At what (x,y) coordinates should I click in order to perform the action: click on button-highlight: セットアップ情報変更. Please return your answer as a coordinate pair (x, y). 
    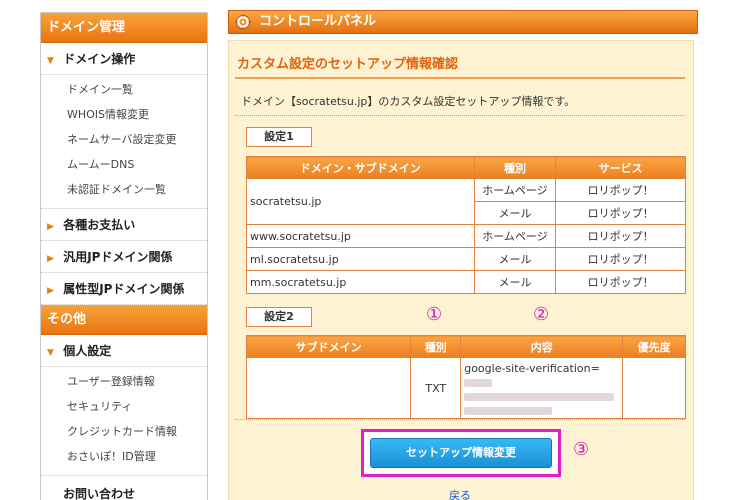
    Looking at the image, I should click on (461, 453).